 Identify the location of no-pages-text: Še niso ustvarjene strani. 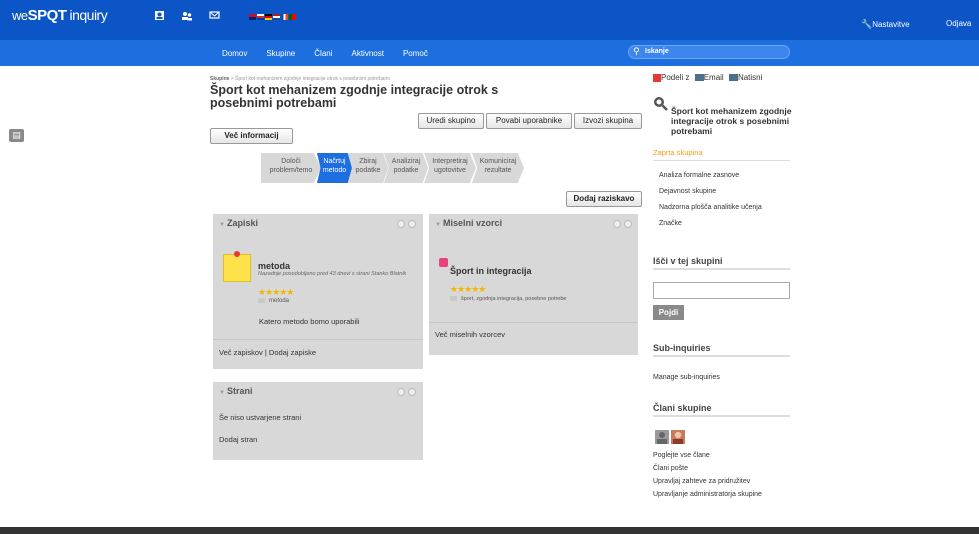
(260, 417).